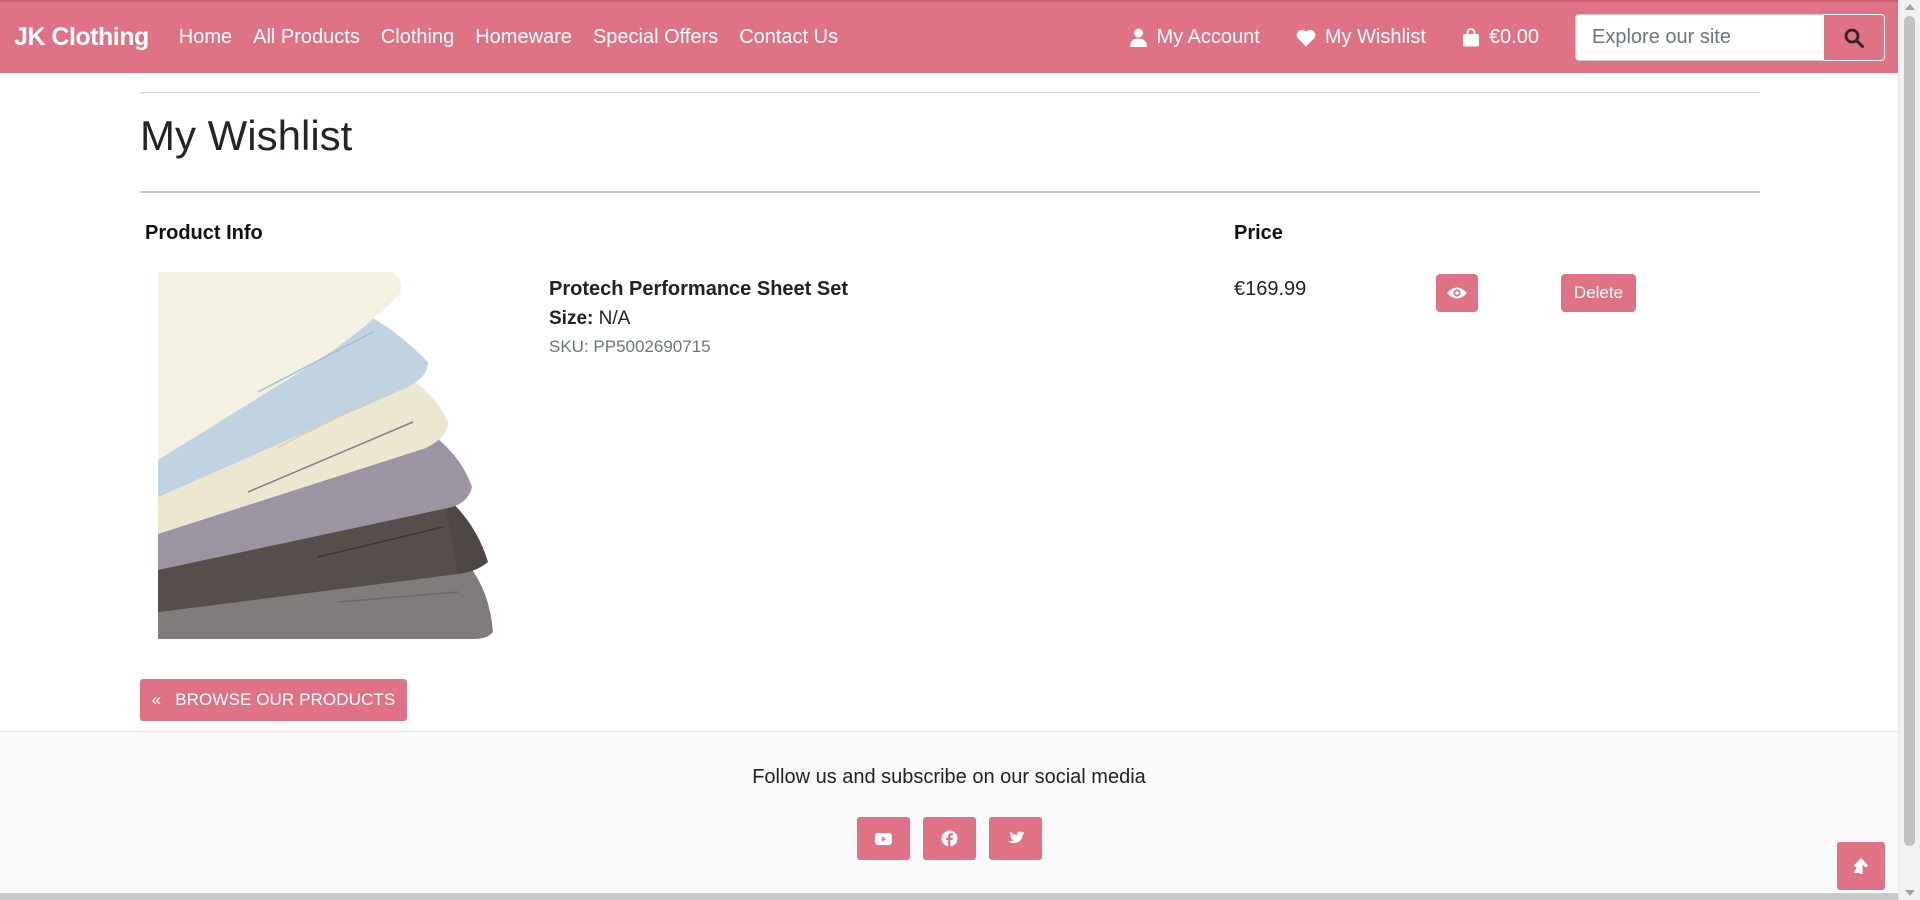 Image resolution: width=1920 pixels, height=900 pixels. What do you see at coordinates (285, 699) in the screenshot?
I see `browse-products-label: BROWSE OUR PRODUCTS` at bounding box center [285, 699].